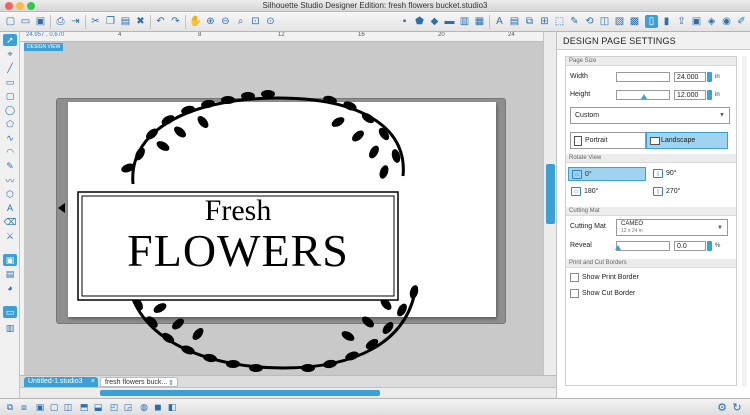 This screenshot has height=415, width=750. I want to click on close-tab-icon: ×, so click(93, 381).